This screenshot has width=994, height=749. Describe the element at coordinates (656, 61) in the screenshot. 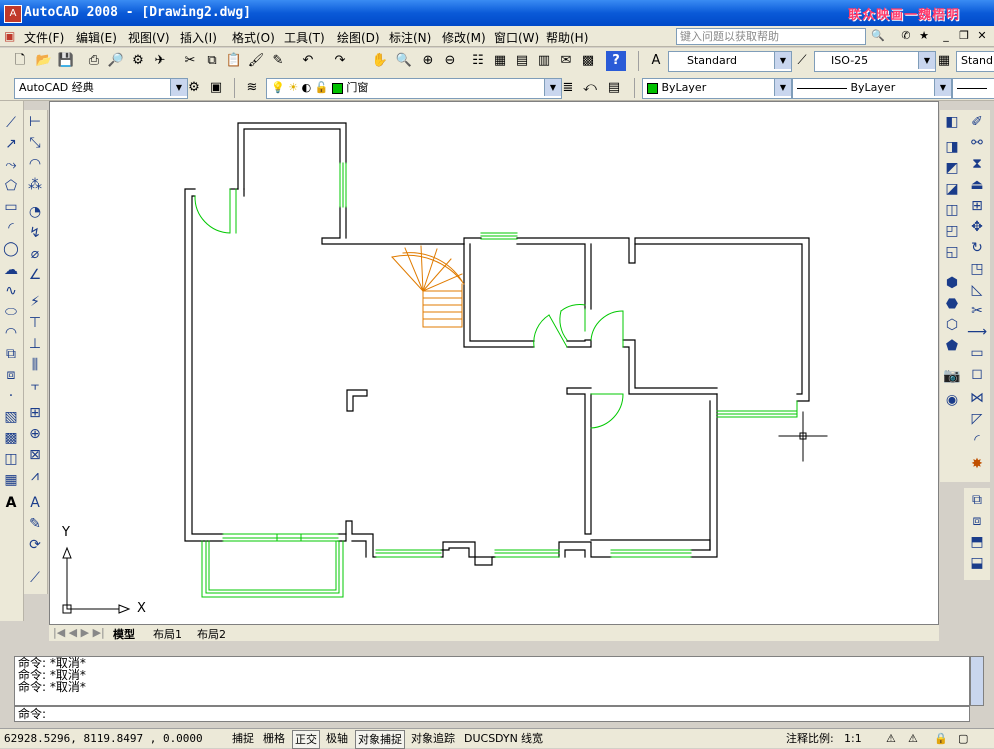

I see `text-style-icon: A` at that location.